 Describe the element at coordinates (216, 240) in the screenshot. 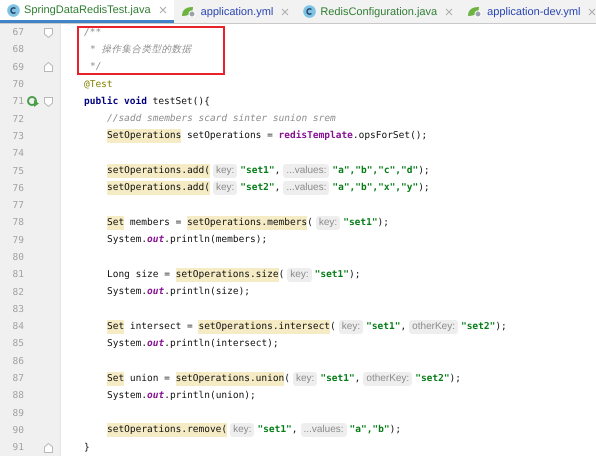

I see `code-text: .println(members);` at that location.